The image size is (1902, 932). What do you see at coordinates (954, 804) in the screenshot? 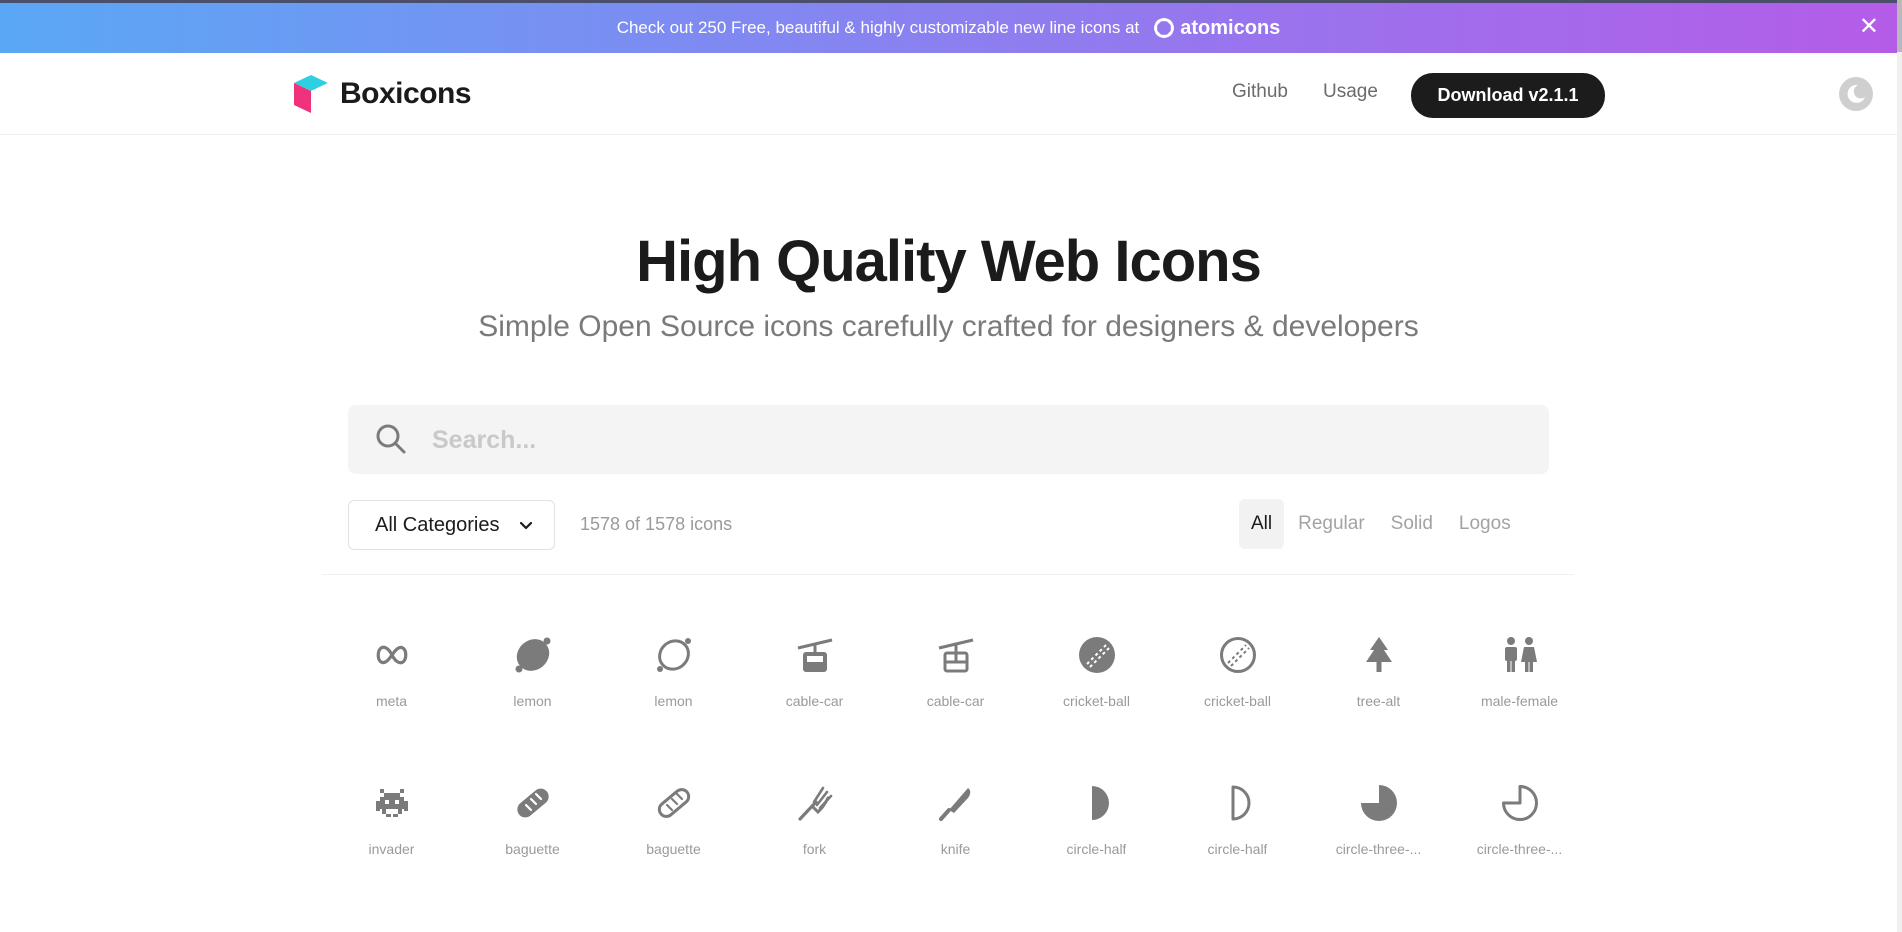
I see `knife-icon` at bounding box center [954, 804].